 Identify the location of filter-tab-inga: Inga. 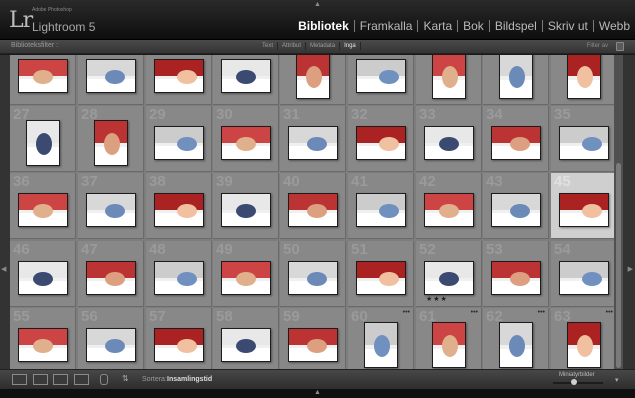
(350, 46).